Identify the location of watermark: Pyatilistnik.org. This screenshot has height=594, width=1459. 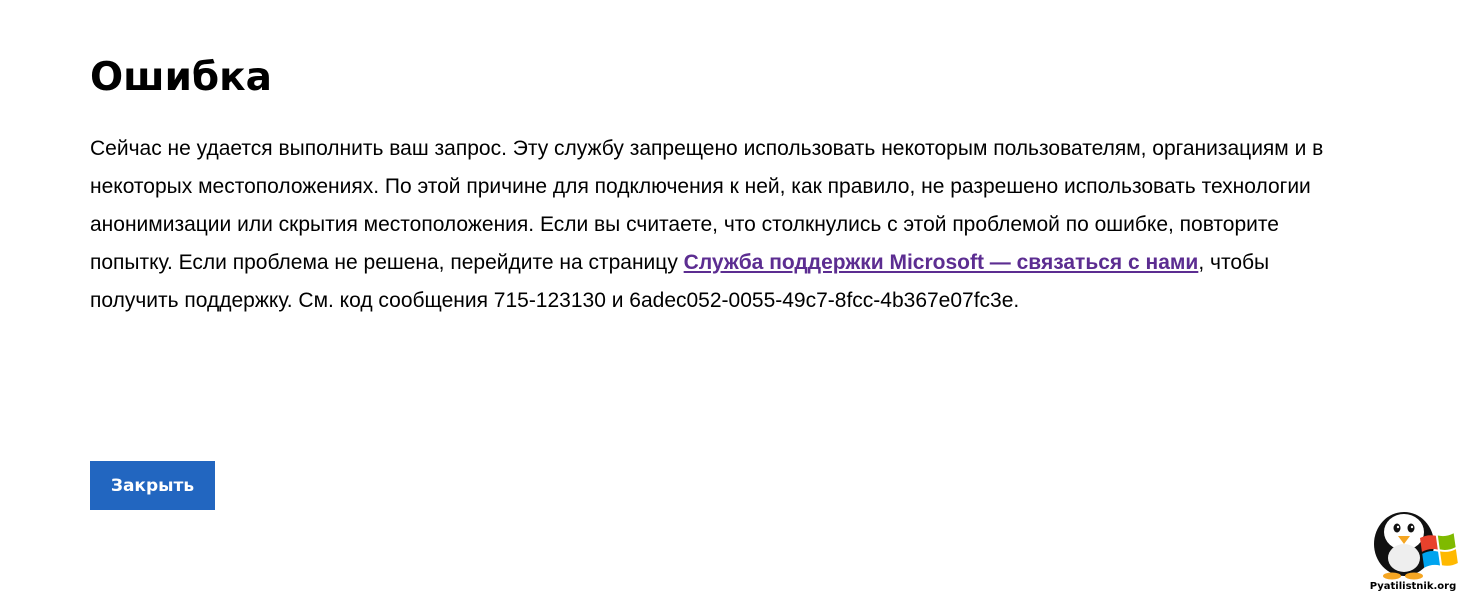
(1413, 546).